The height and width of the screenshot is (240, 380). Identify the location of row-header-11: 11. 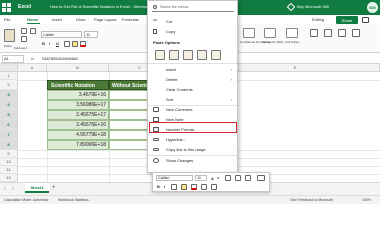
(9, 170).